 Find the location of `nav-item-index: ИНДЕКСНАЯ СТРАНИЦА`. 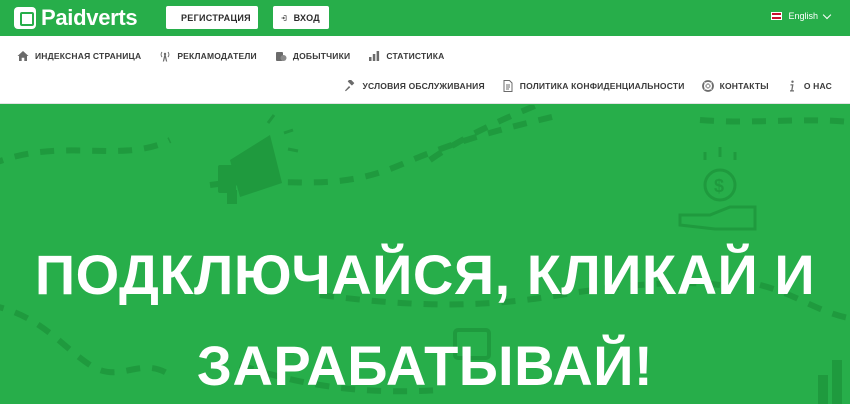

nav-item-index: ИНДЕКСНАЯ СТРАНИЦА is located at coordinates (79, 56).